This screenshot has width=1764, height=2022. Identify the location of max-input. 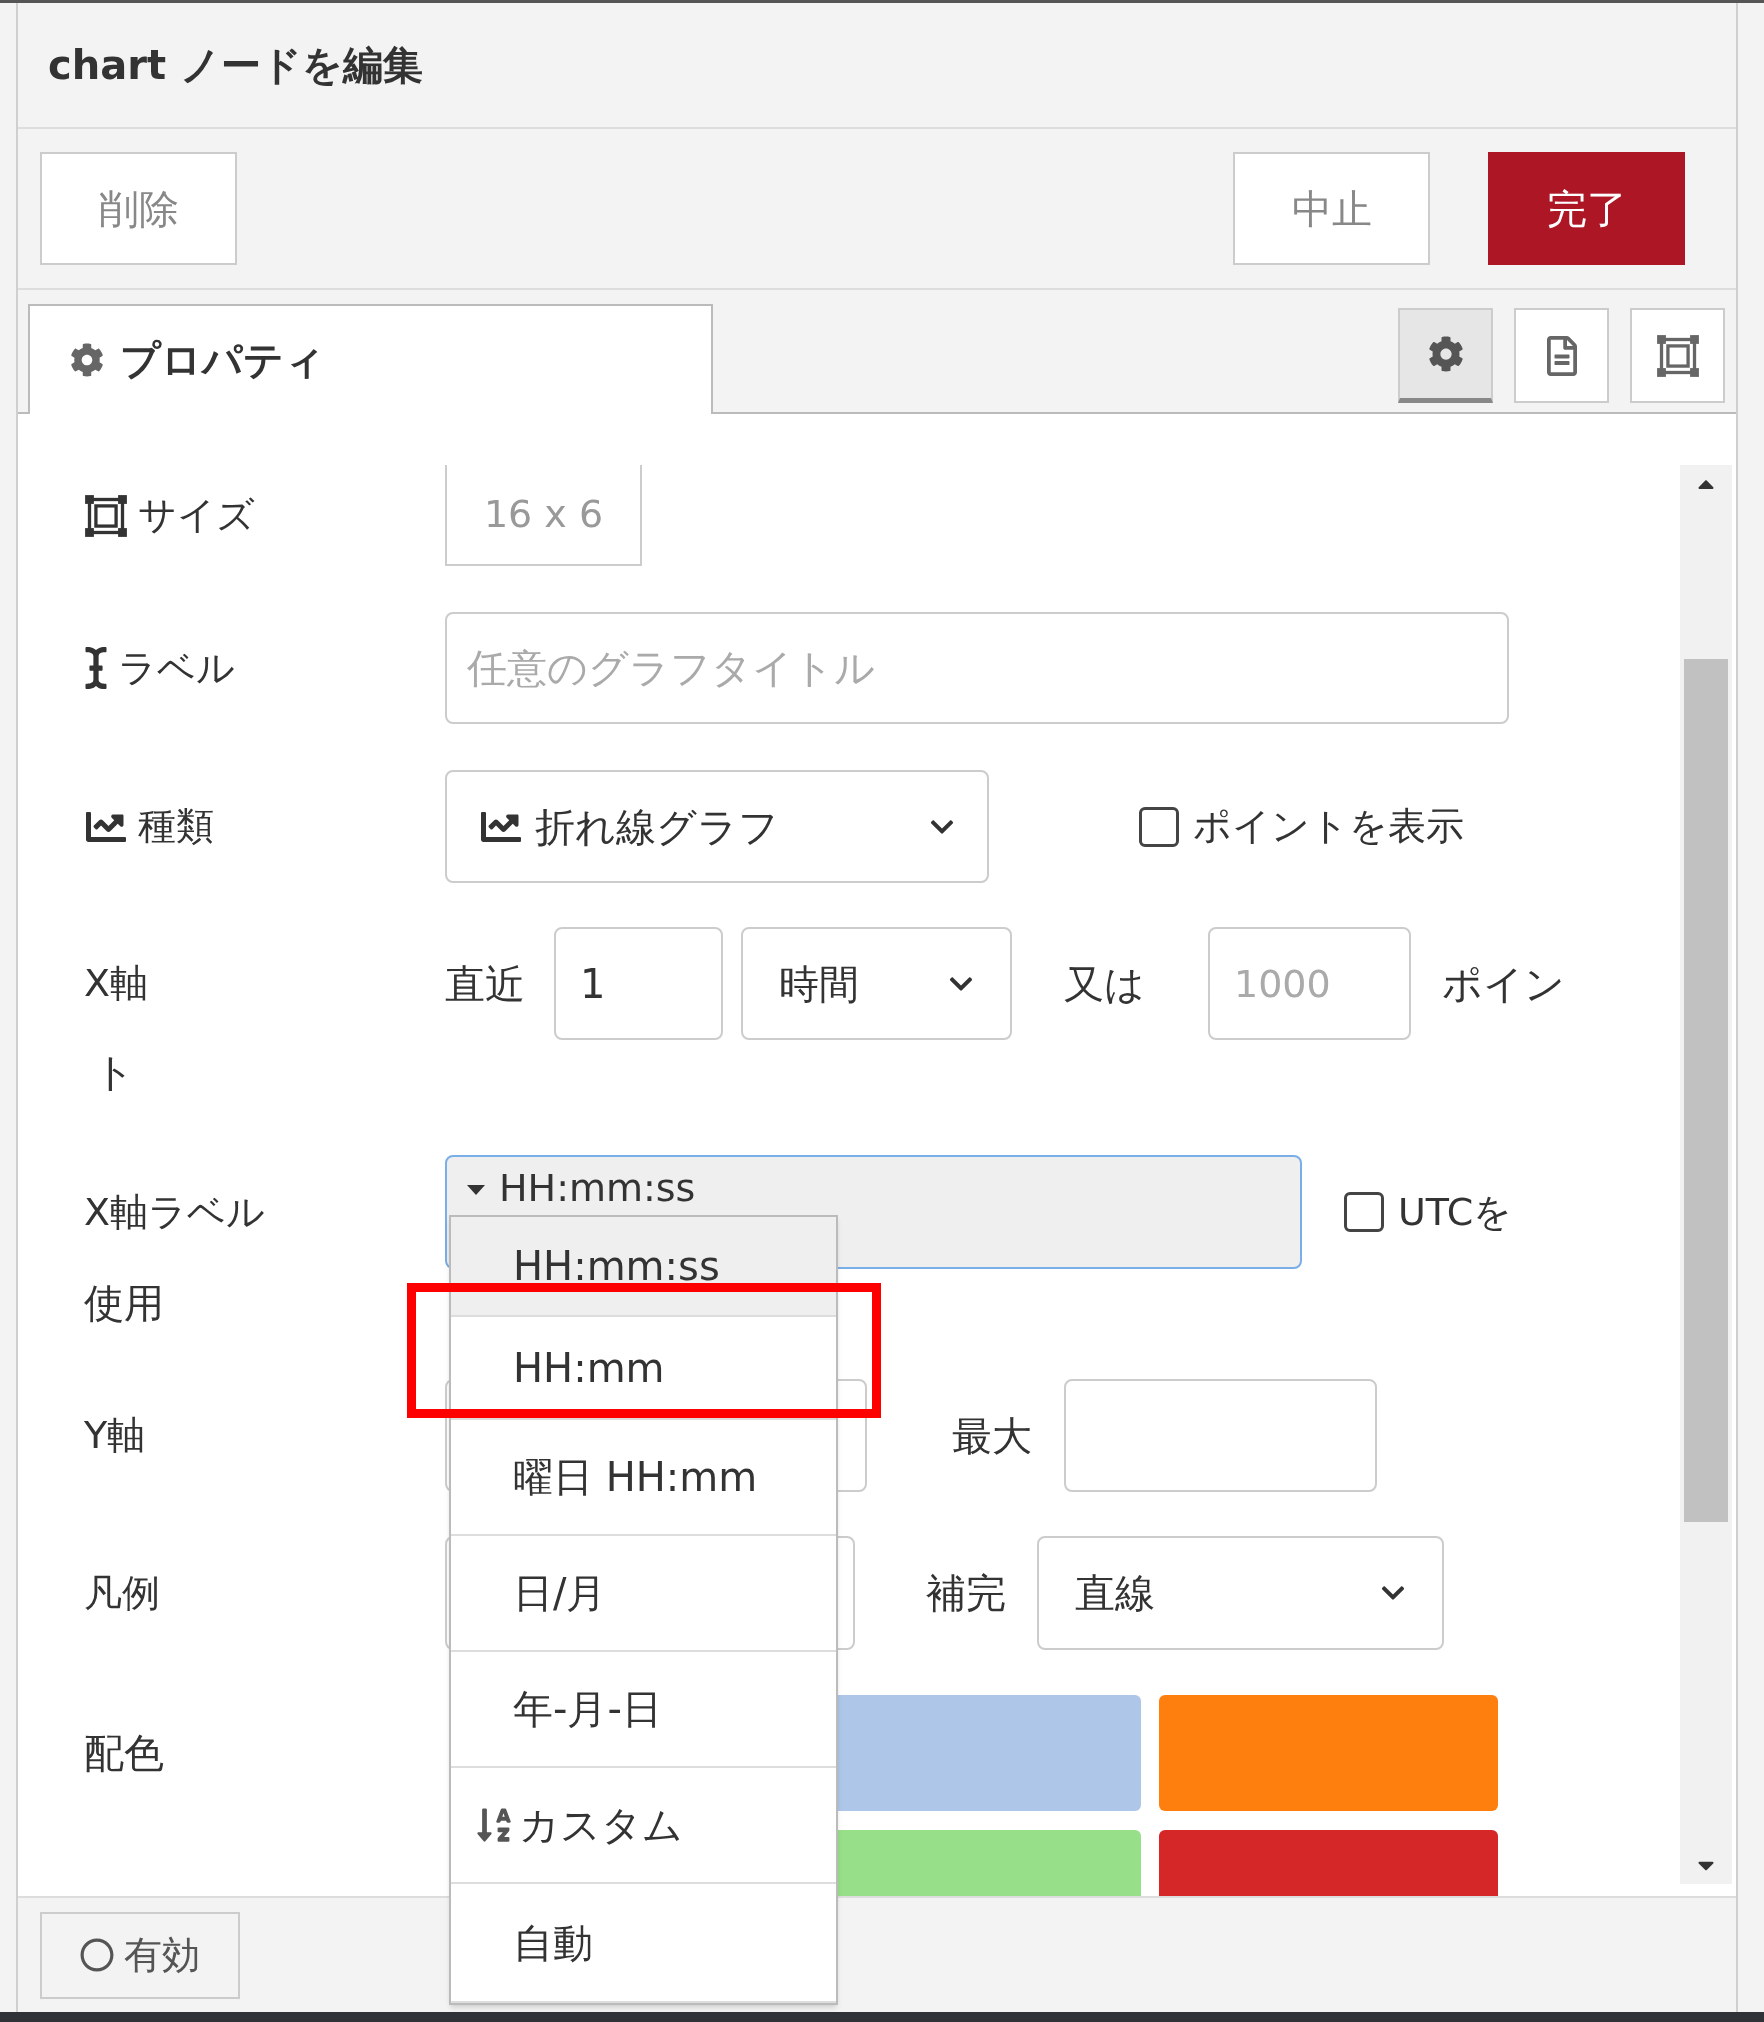
(1220, 1435).